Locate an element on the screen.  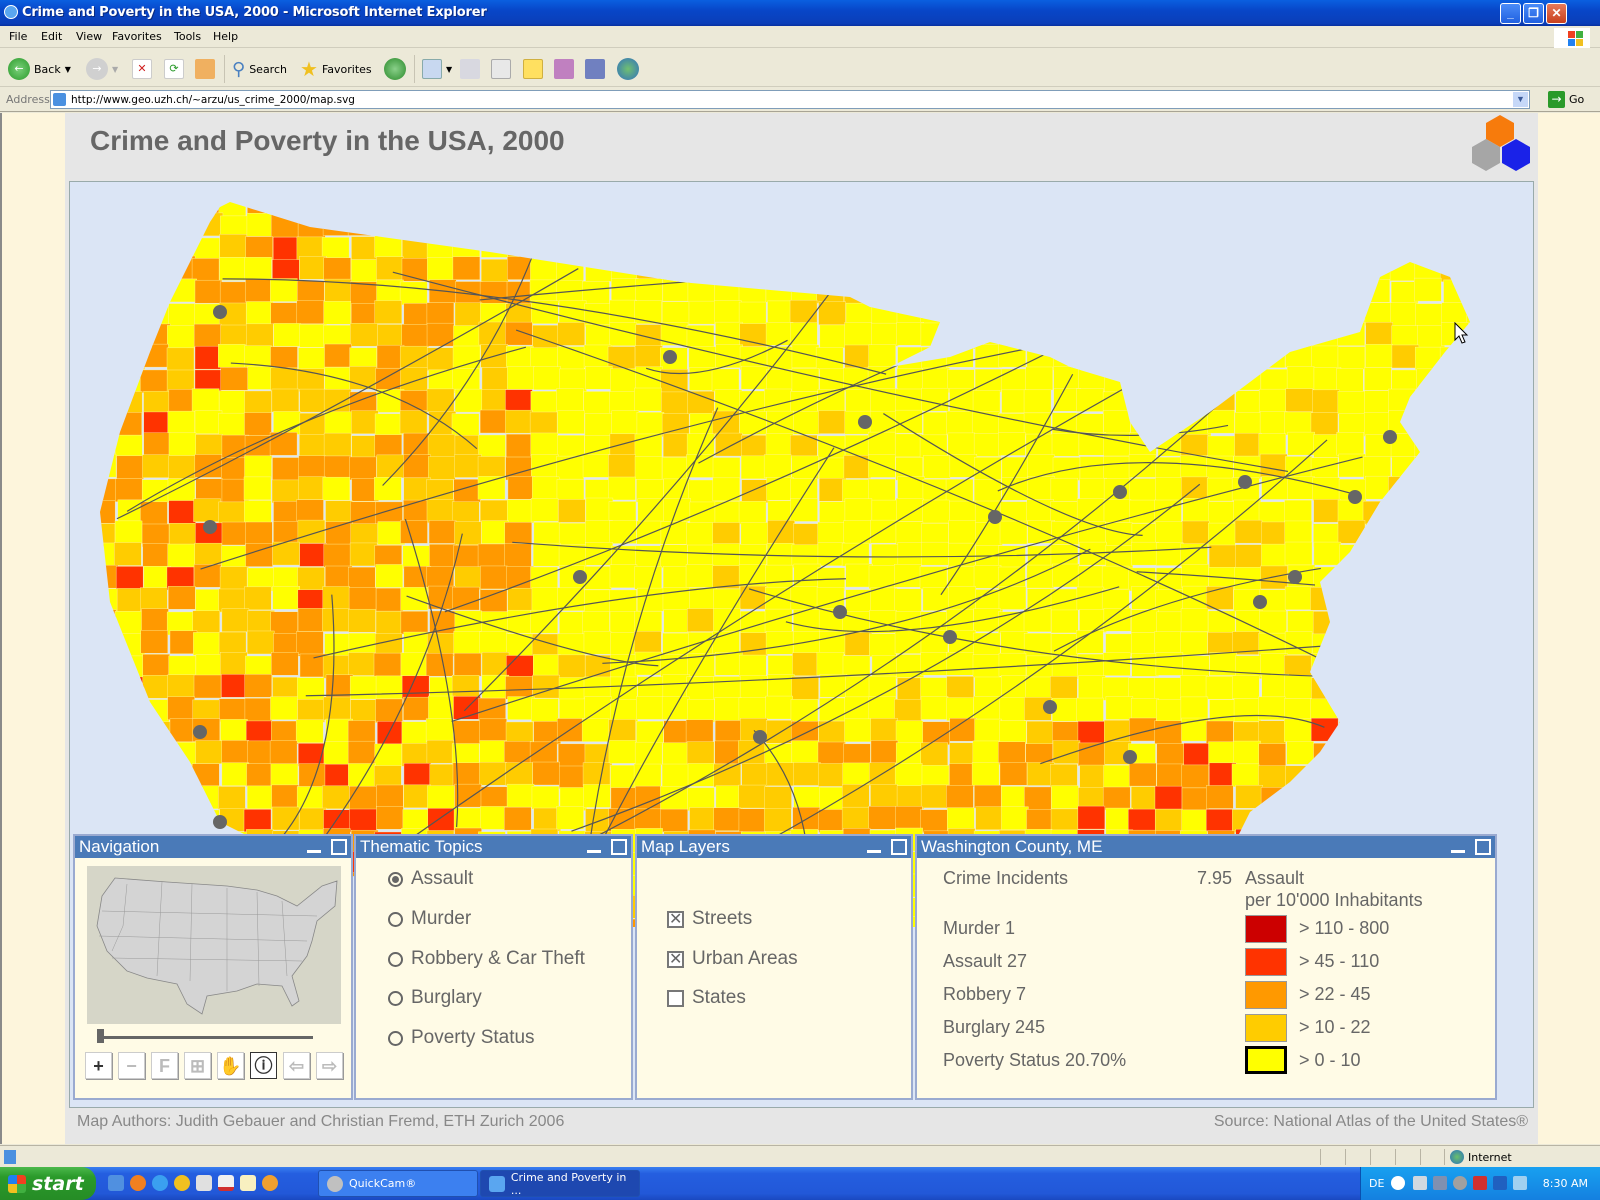
restore-button: ❐ is located at coordinates (1533, 13).